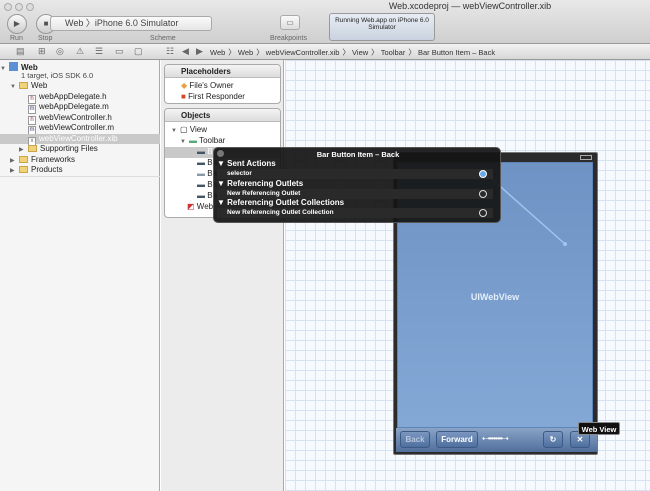 The image size is (650, 491). Describe the element at coordinates (355, 164) in the screenshot. I see `section-sent-actions: ▼ Sent Actions` at that location.